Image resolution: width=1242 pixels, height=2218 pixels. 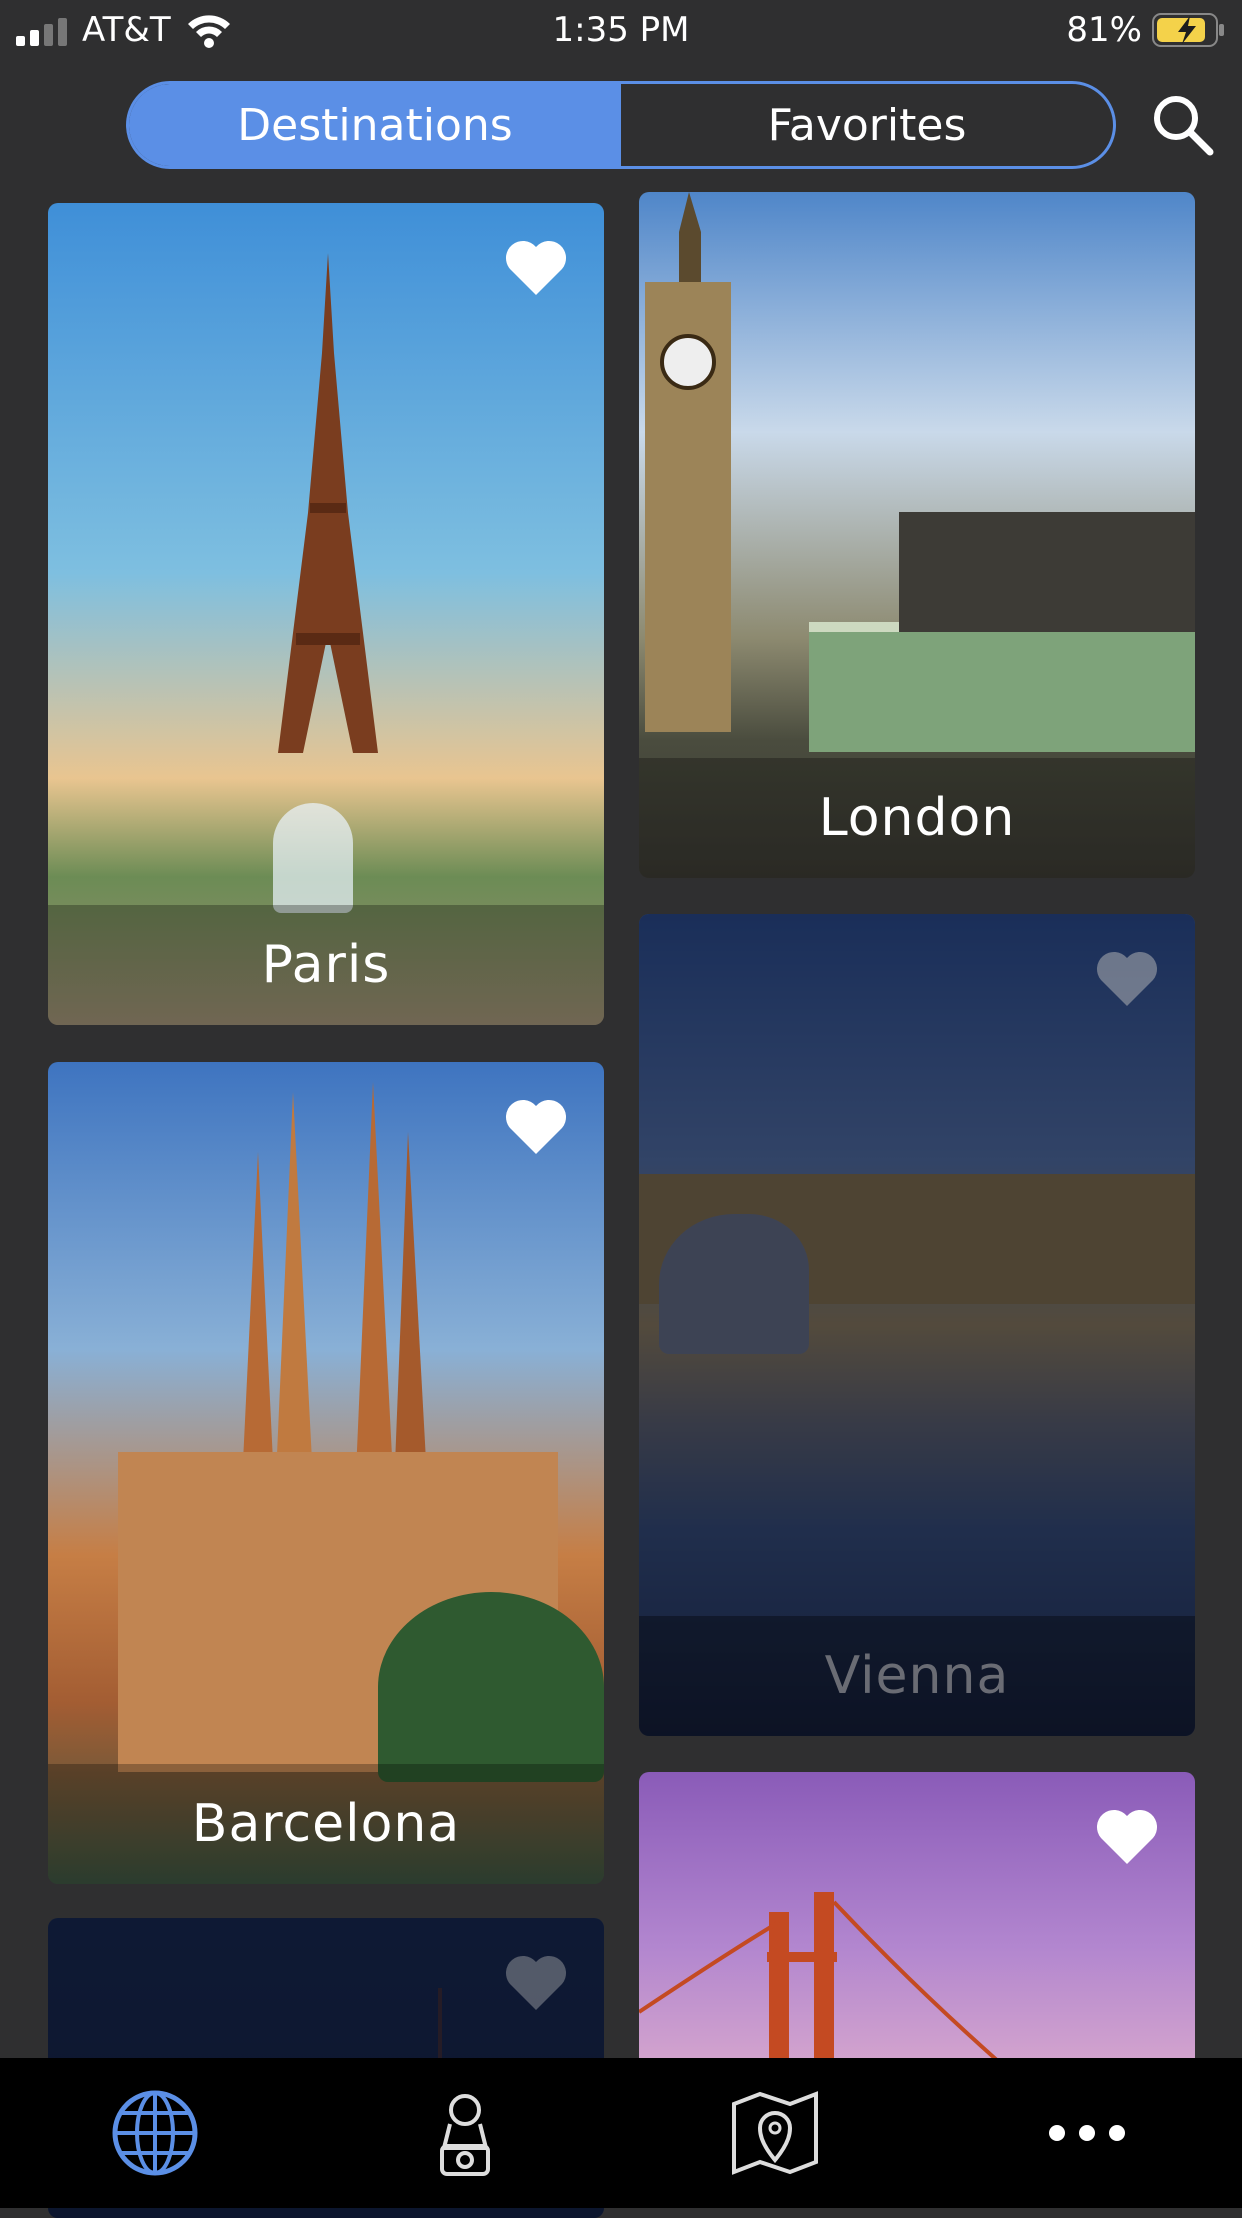 What do you see at coordinates (1087, 2133) in the screenshot?
I see `more-icon` at bounding box center [1087, 2133].